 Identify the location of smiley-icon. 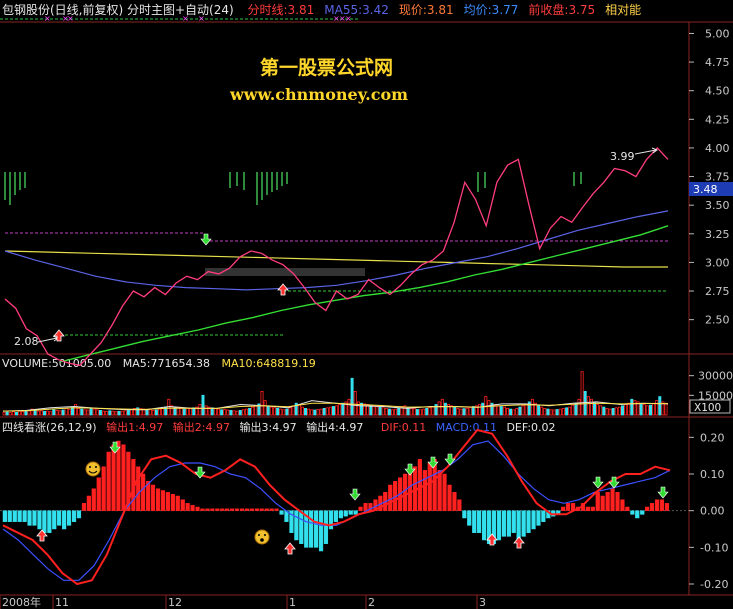
(93, 469).